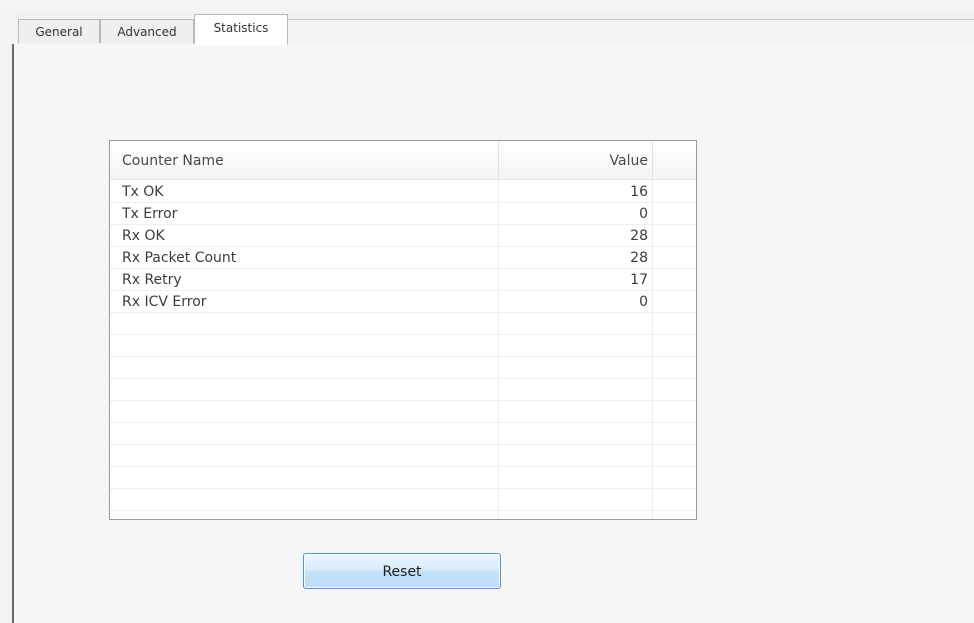 This screenshot has height=623, width=974. Describe the element at coordinates (402, 571) in the screenshot. I see `reset-button: Reset` at that location.